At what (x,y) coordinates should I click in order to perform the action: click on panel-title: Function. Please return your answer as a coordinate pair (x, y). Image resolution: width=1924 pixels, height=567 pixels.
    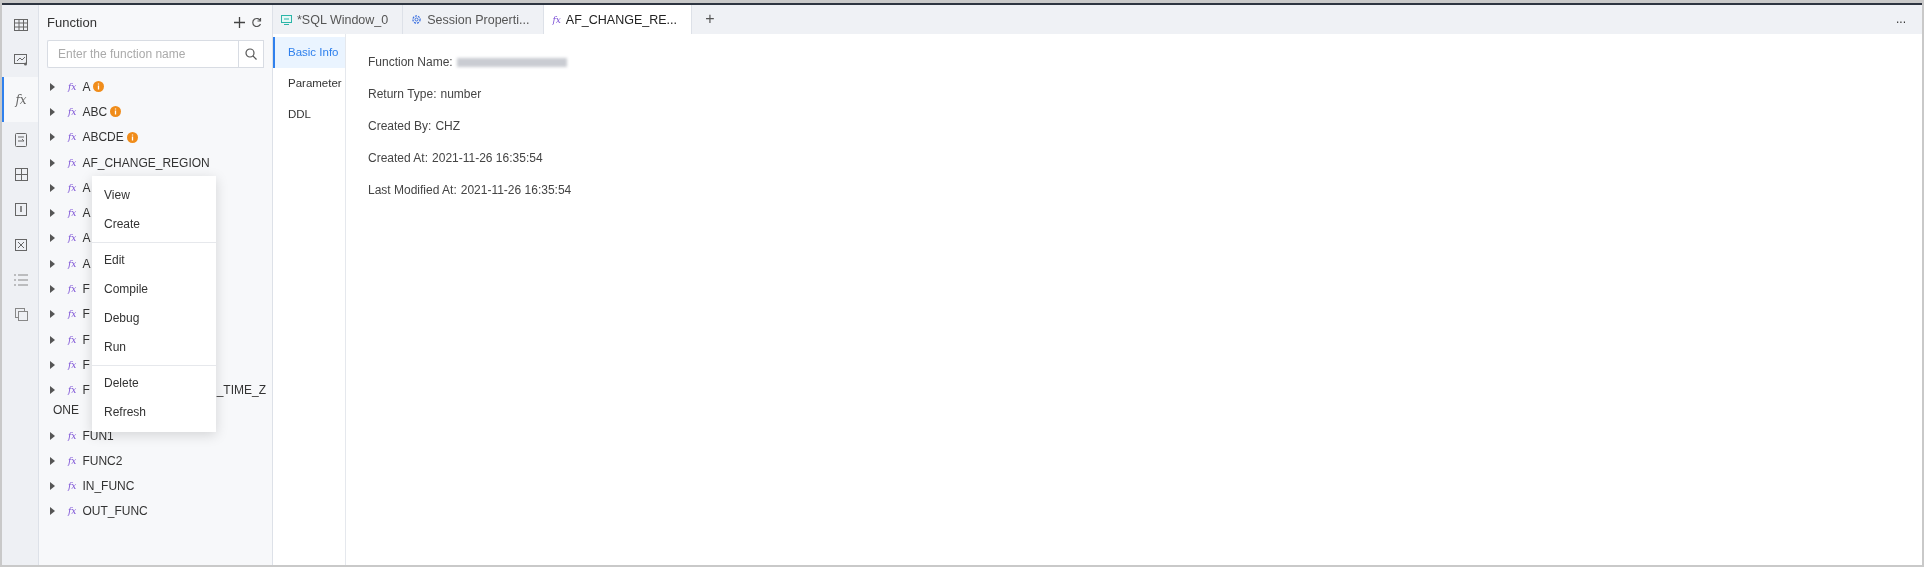
    Looking at the image, I should click on (72, 22).